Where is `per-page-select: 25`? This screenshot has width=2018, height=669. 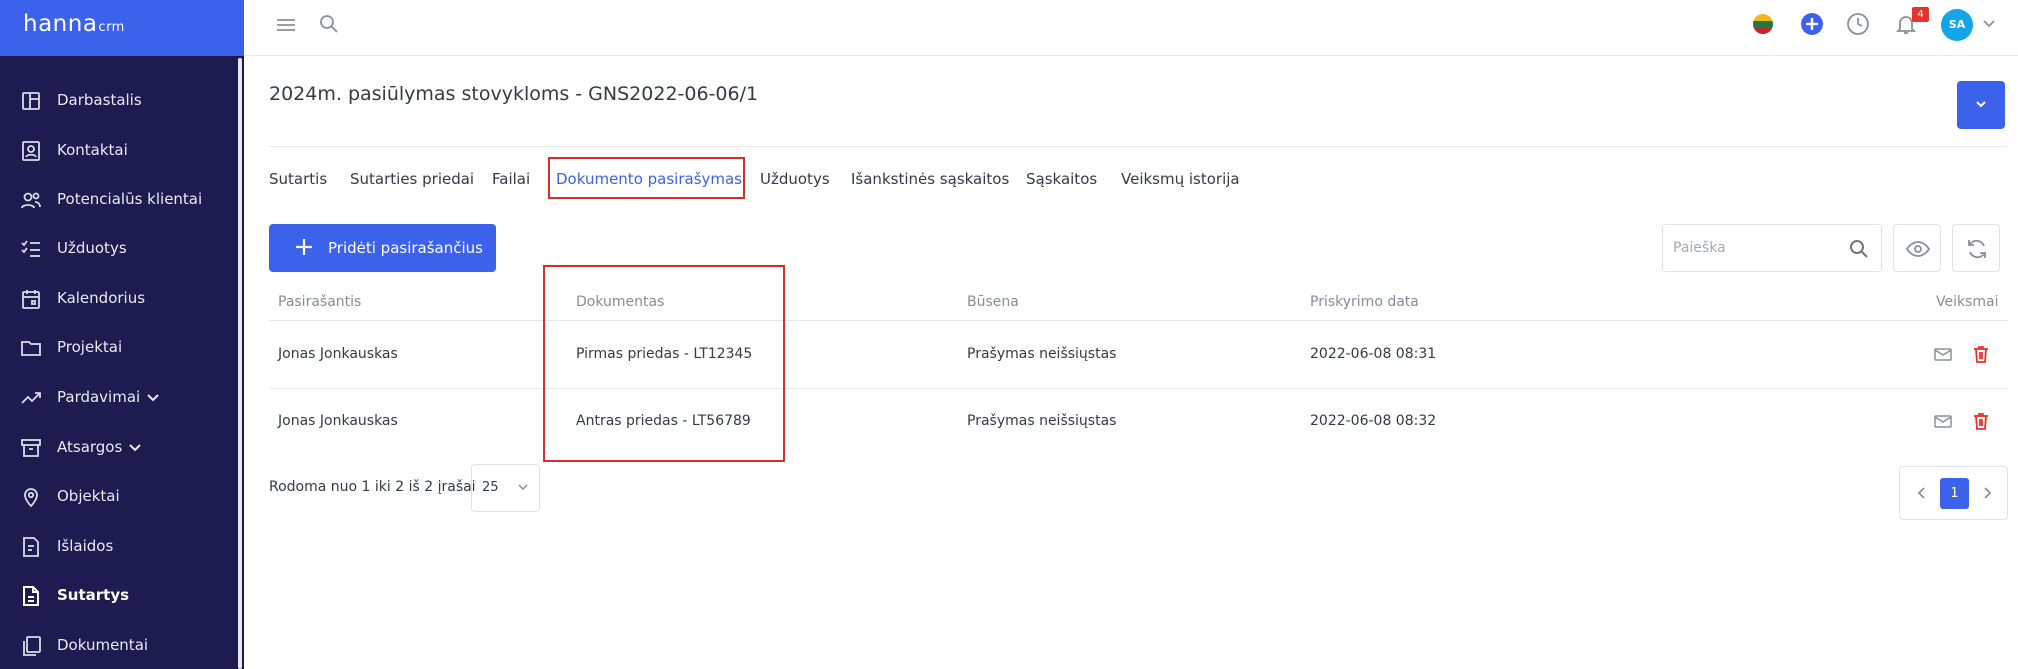 per-page-select: 25 is located at coordinates (505, 488).